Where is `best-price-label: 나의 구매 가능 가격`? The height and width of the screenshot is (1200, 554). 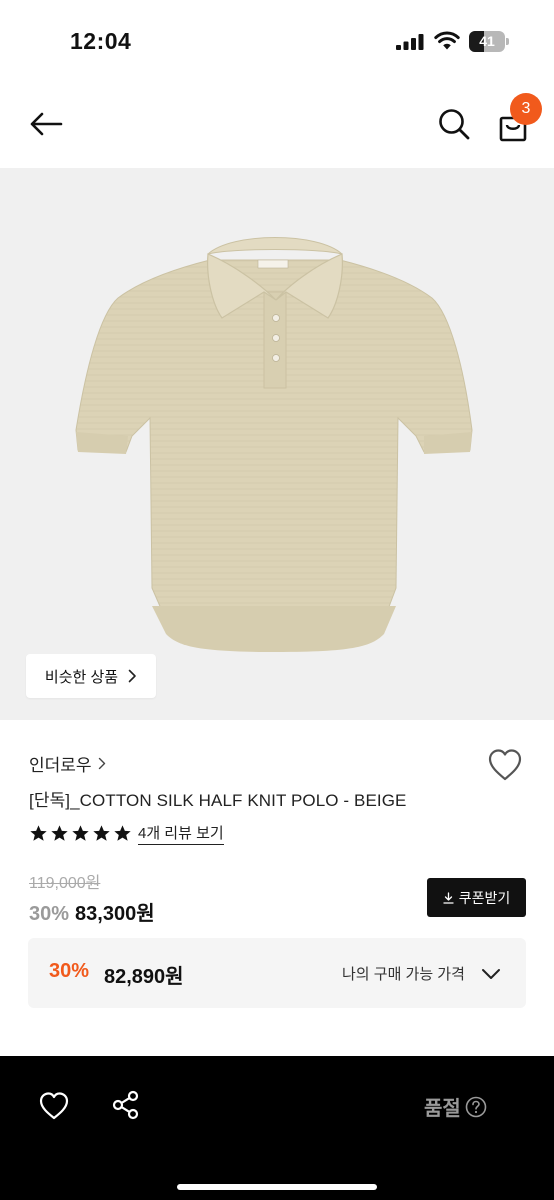
best-price-label: 나의 구매 가능 가격 is located at coordinates (403, 974).